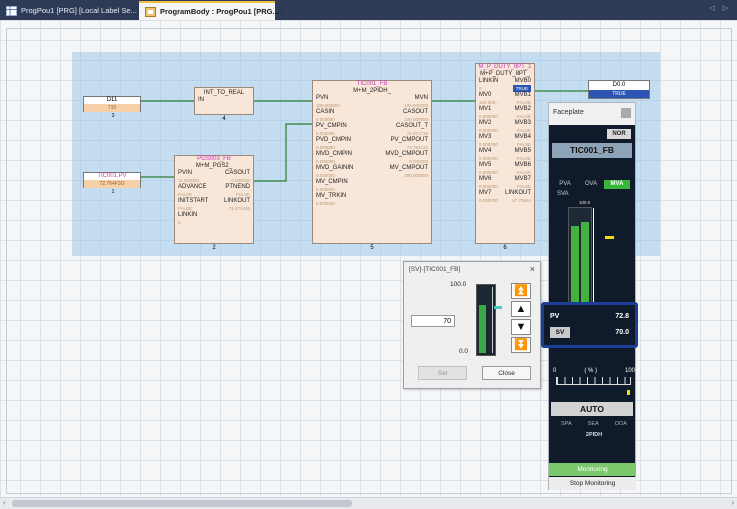 This screenshot has width=737, height=509. Describe the element at coordinates (505, 74) in the screenshot. I see `block-duty8pt-type: M+P_DUTY_8PT_` at that location.